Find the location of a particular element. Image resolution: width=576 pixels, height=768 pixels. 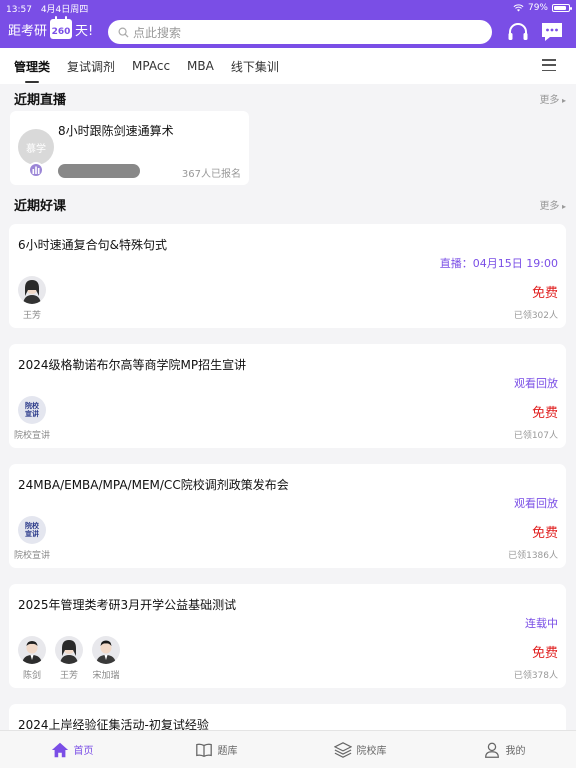

live-progress-bar is located at coordinates (99, 171).